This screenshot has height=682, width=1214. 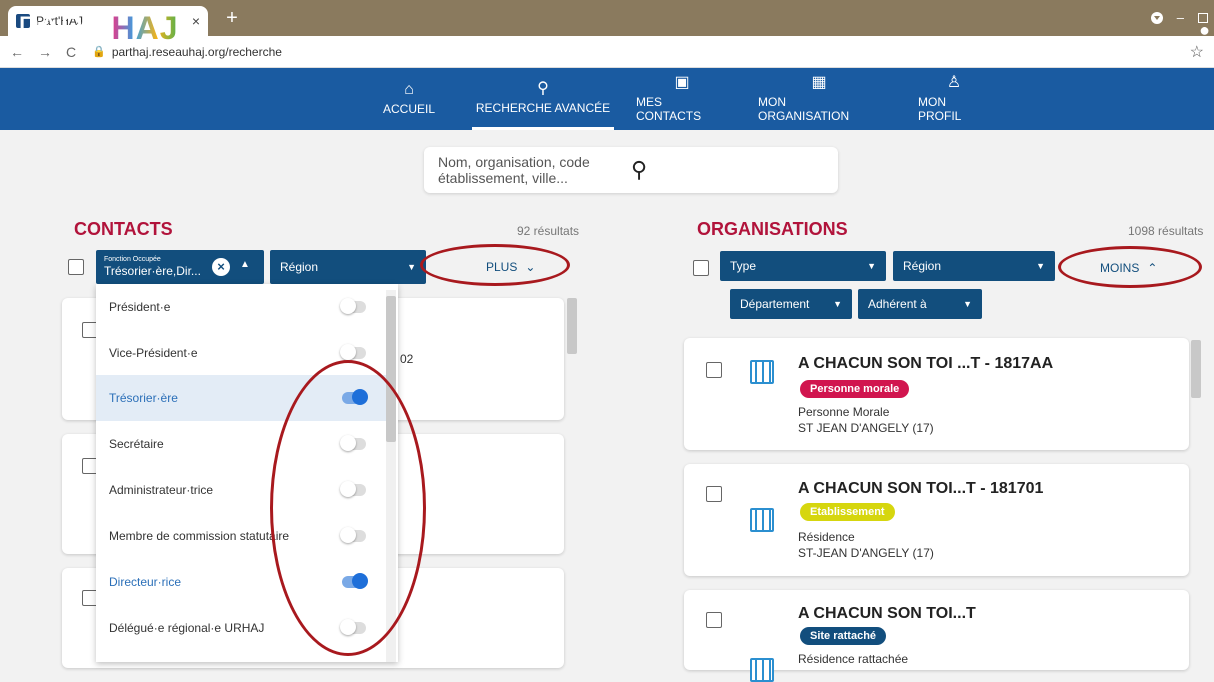 What do you see at coordinates (1152, 268) in the screenshot?
I see `chevron-up-icon: ⌃` at bounding box center [1152, 268].